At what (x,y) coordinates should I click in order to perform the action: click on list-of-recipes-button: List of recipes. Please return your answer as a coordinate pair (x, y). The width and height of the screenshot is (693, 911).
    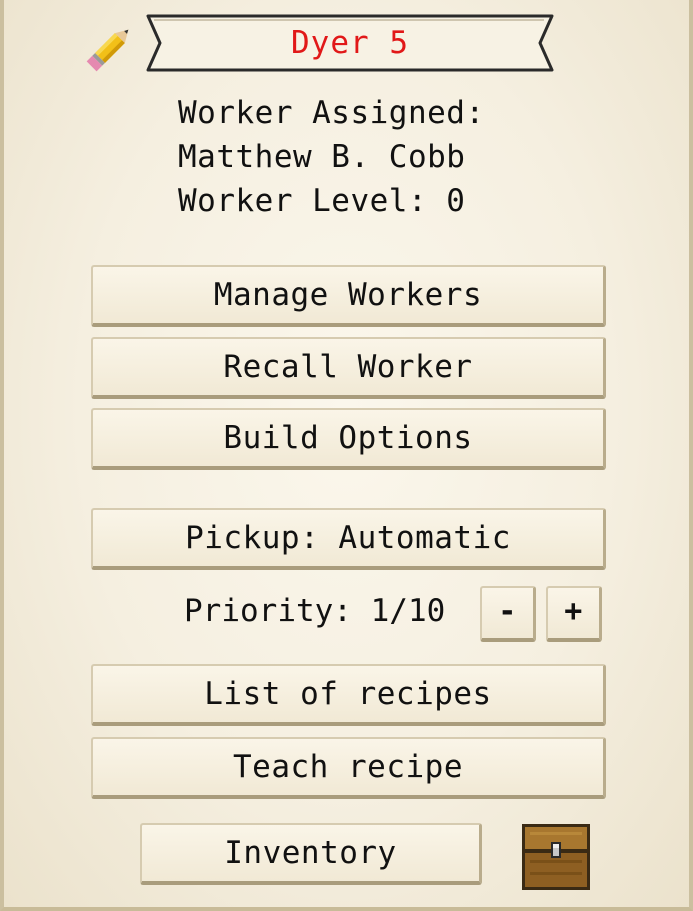
    Looking at the image, I should click on (348, 695).